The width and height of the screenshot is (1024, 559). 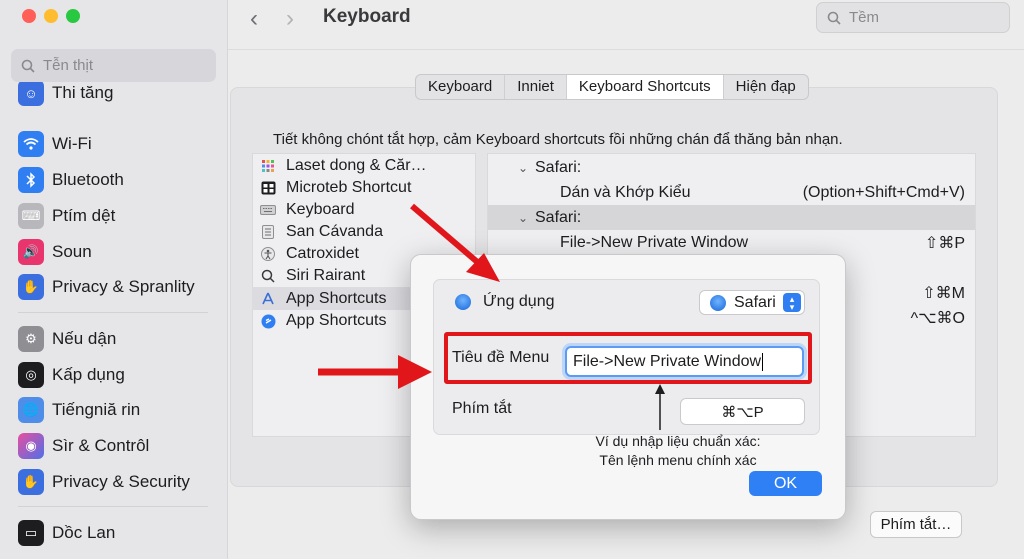 What do you see at coordinates (31, 446) in the screenshot?
I see `siri-icon: ◉` at bounding box center [31, 446].